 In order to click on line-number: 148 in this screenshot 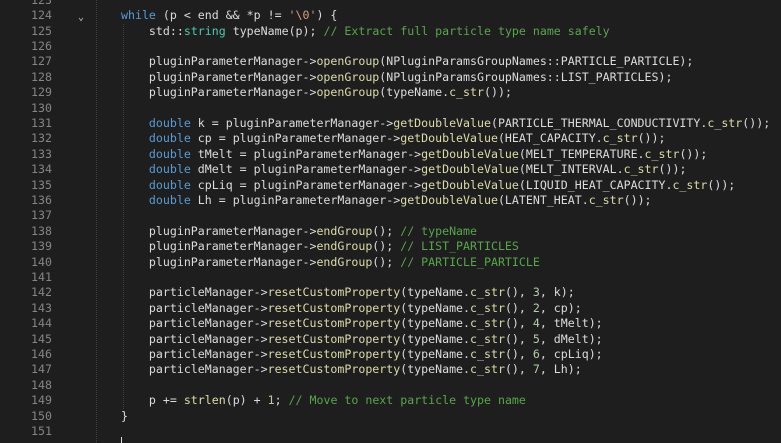, I will do `click(41, 384)`.